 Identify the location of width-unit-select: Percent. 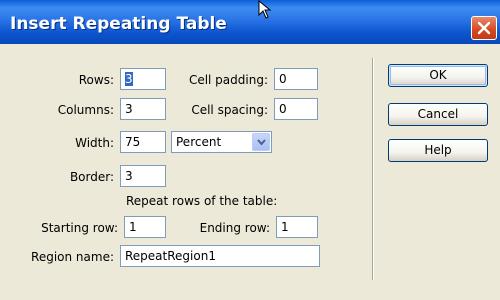
(221, 142).